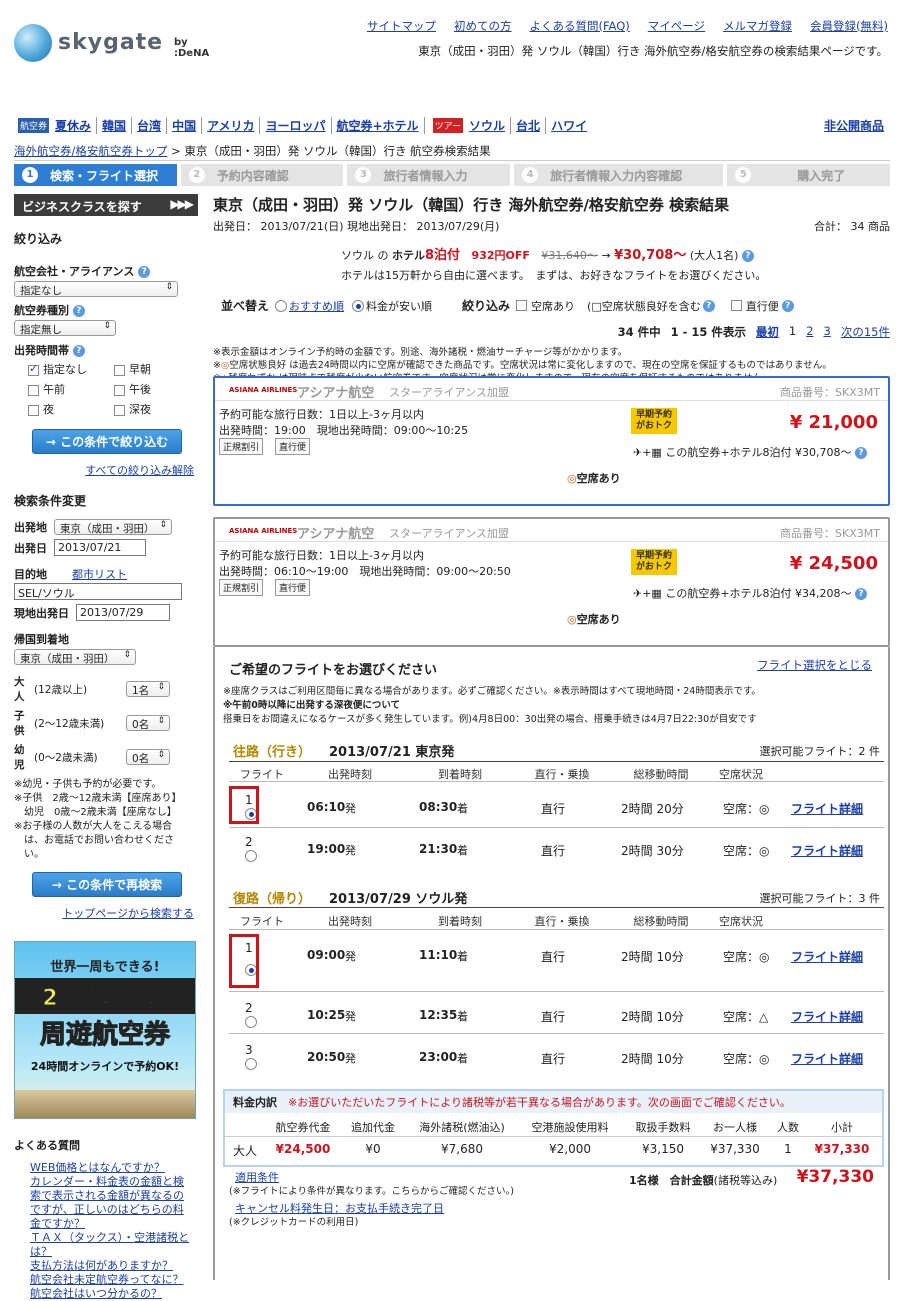 This screenshot has width=904, height=1301. I want to click on sort-cheap-radio, so click(358, 305).